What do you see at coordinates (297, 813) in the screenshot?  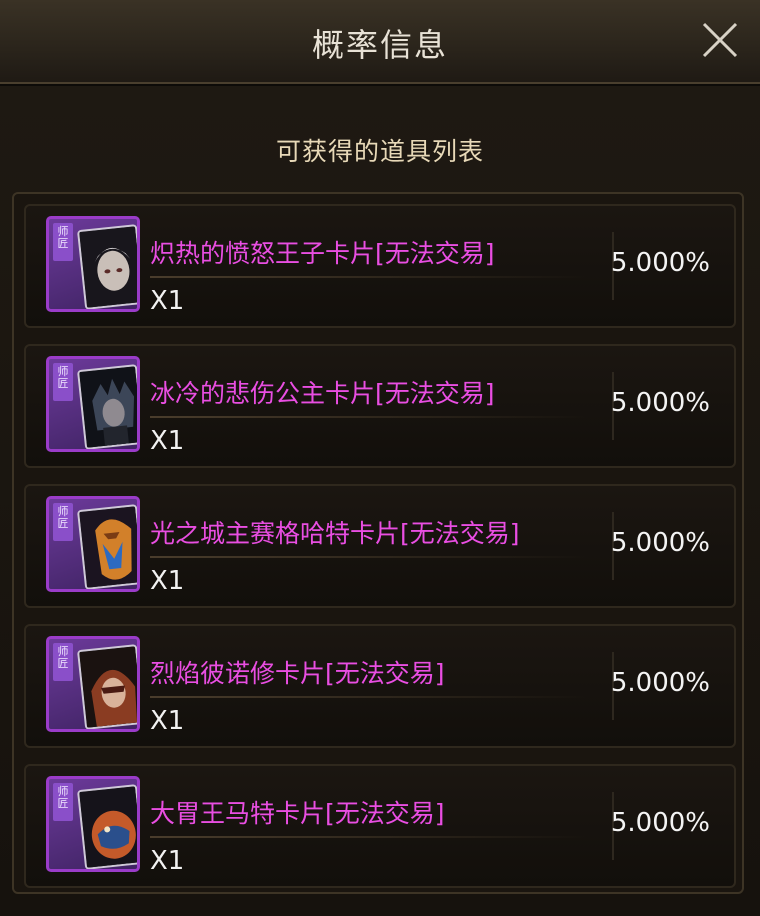 I see `item-name: 大胃王马特卡片[无法交易]` at bounding box center [297, 813].